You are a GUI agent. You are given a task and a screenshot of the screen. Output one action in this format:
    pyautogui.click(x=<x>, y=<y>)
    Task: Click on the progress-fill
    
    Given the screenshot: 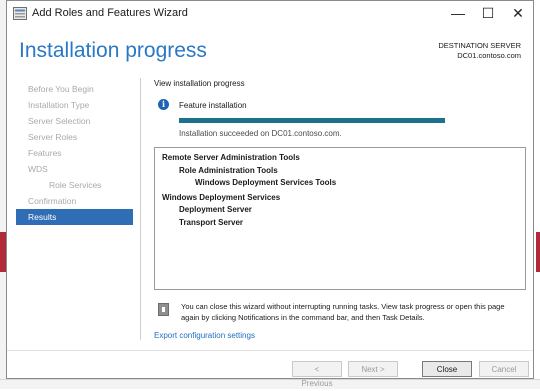 What is the action you would take?
    pyautogui.click(x=312, y=120)
    